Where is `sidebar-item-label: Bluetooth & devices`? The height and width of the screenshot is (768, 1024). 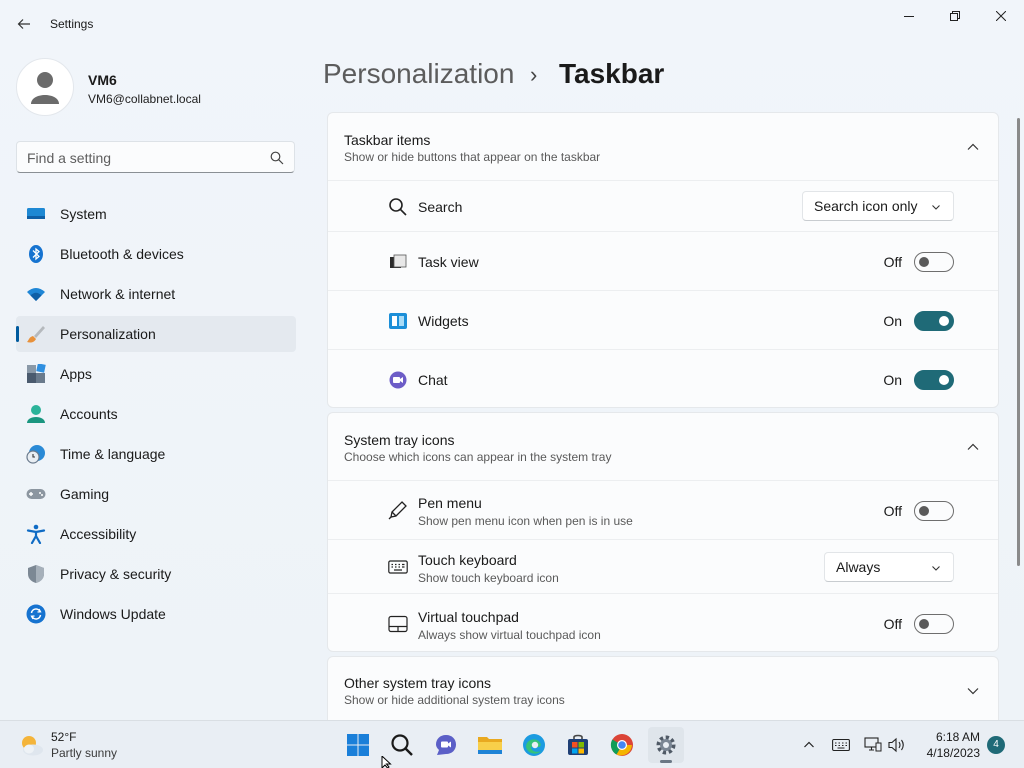 sidebar-item-label: Bluetooth & devices is located at coordinates (122, 254).